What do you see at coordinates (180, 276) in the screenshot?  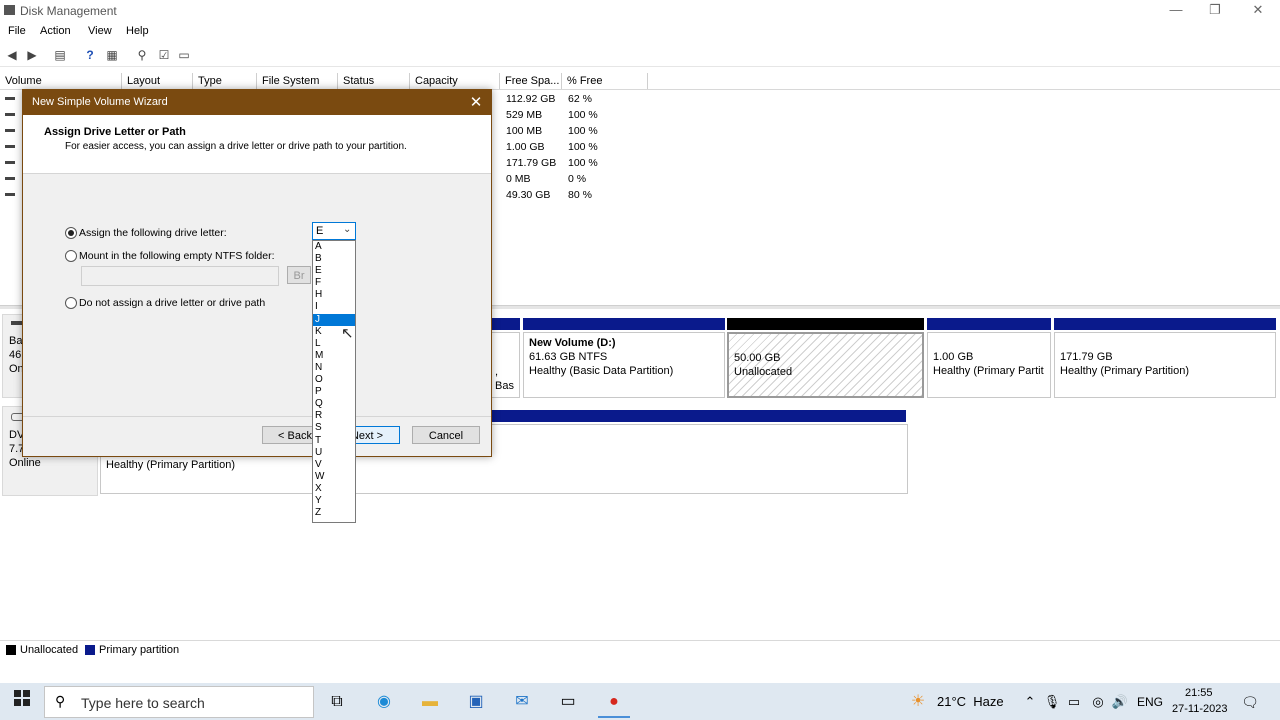 I see `folder-path-input` at bounding box center [180, 276].